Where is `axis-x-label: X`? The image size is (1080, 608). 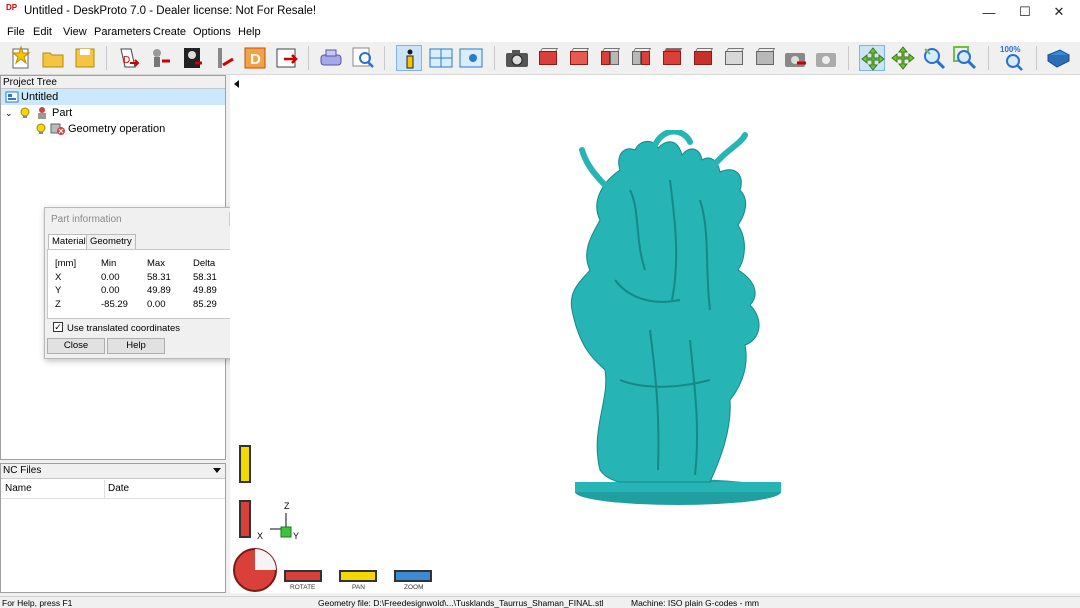
axis-x-label: X is located at coordinates (260, 536).